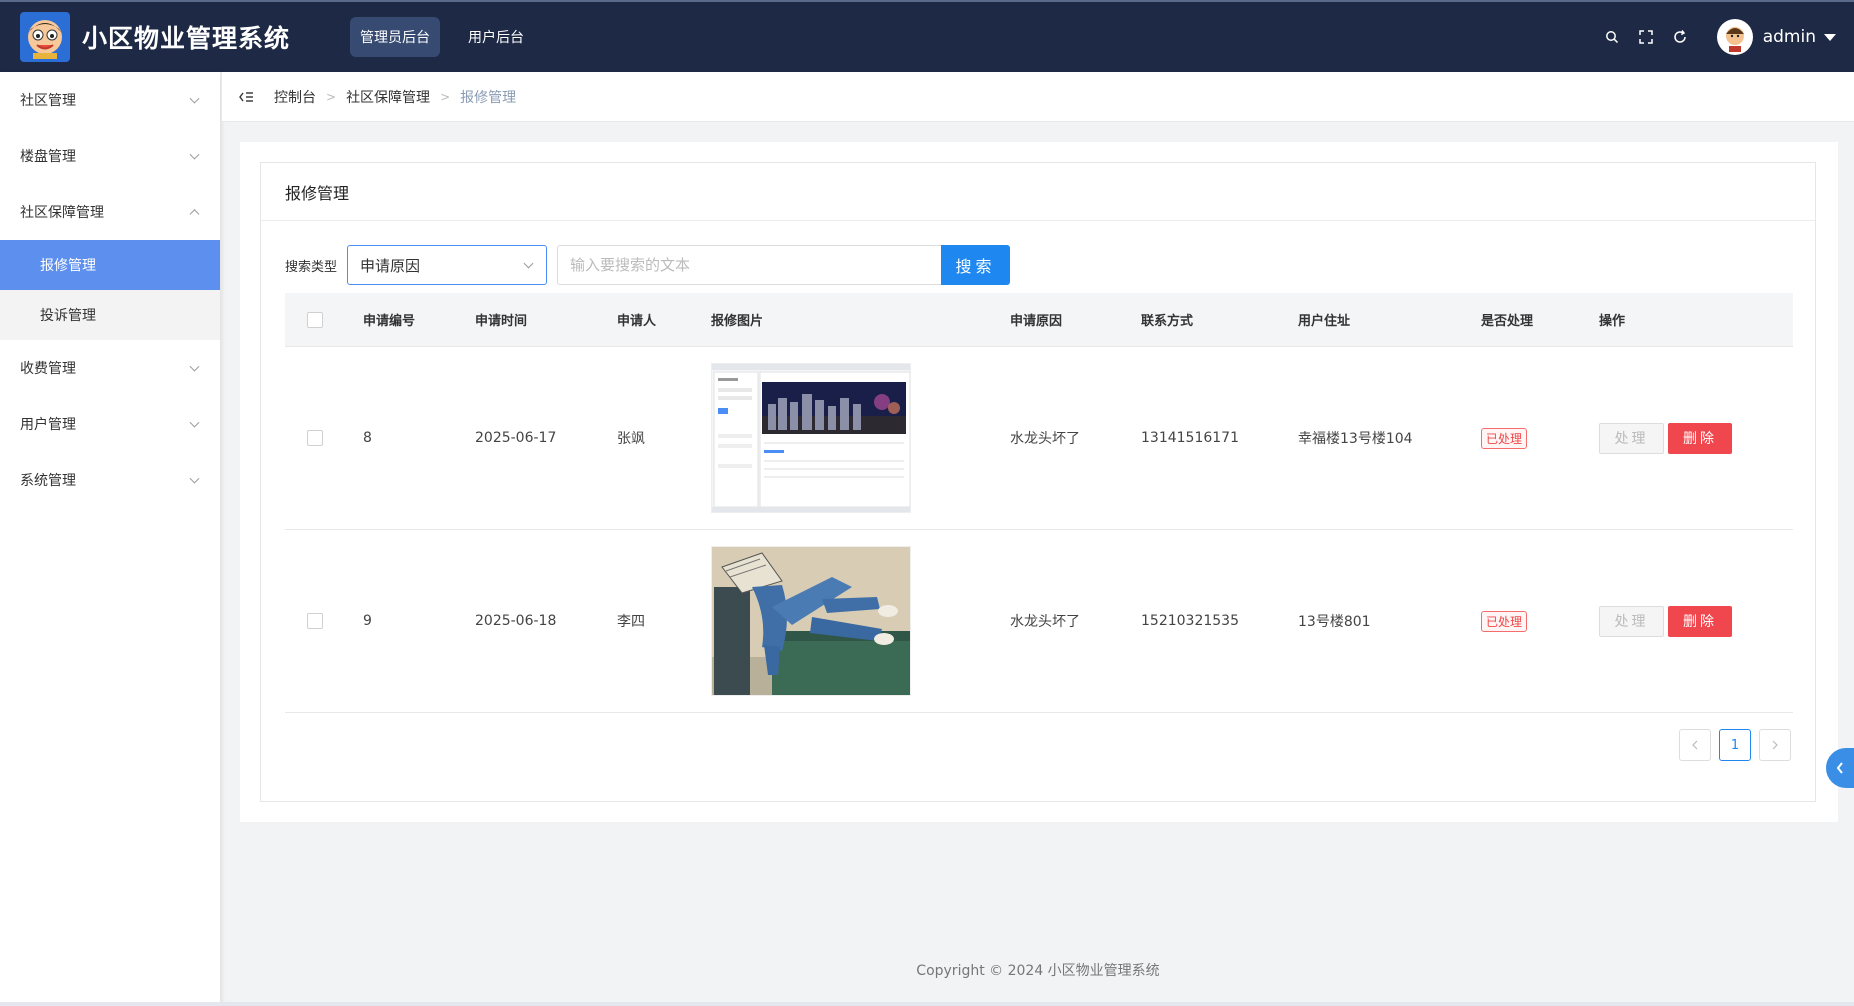 The image size is (1854, 1006). What do you see at coordinates (48, 481) in the screenshot?
I see `sidebar-item-label: 系统管理` at bounding box center [48, 481].